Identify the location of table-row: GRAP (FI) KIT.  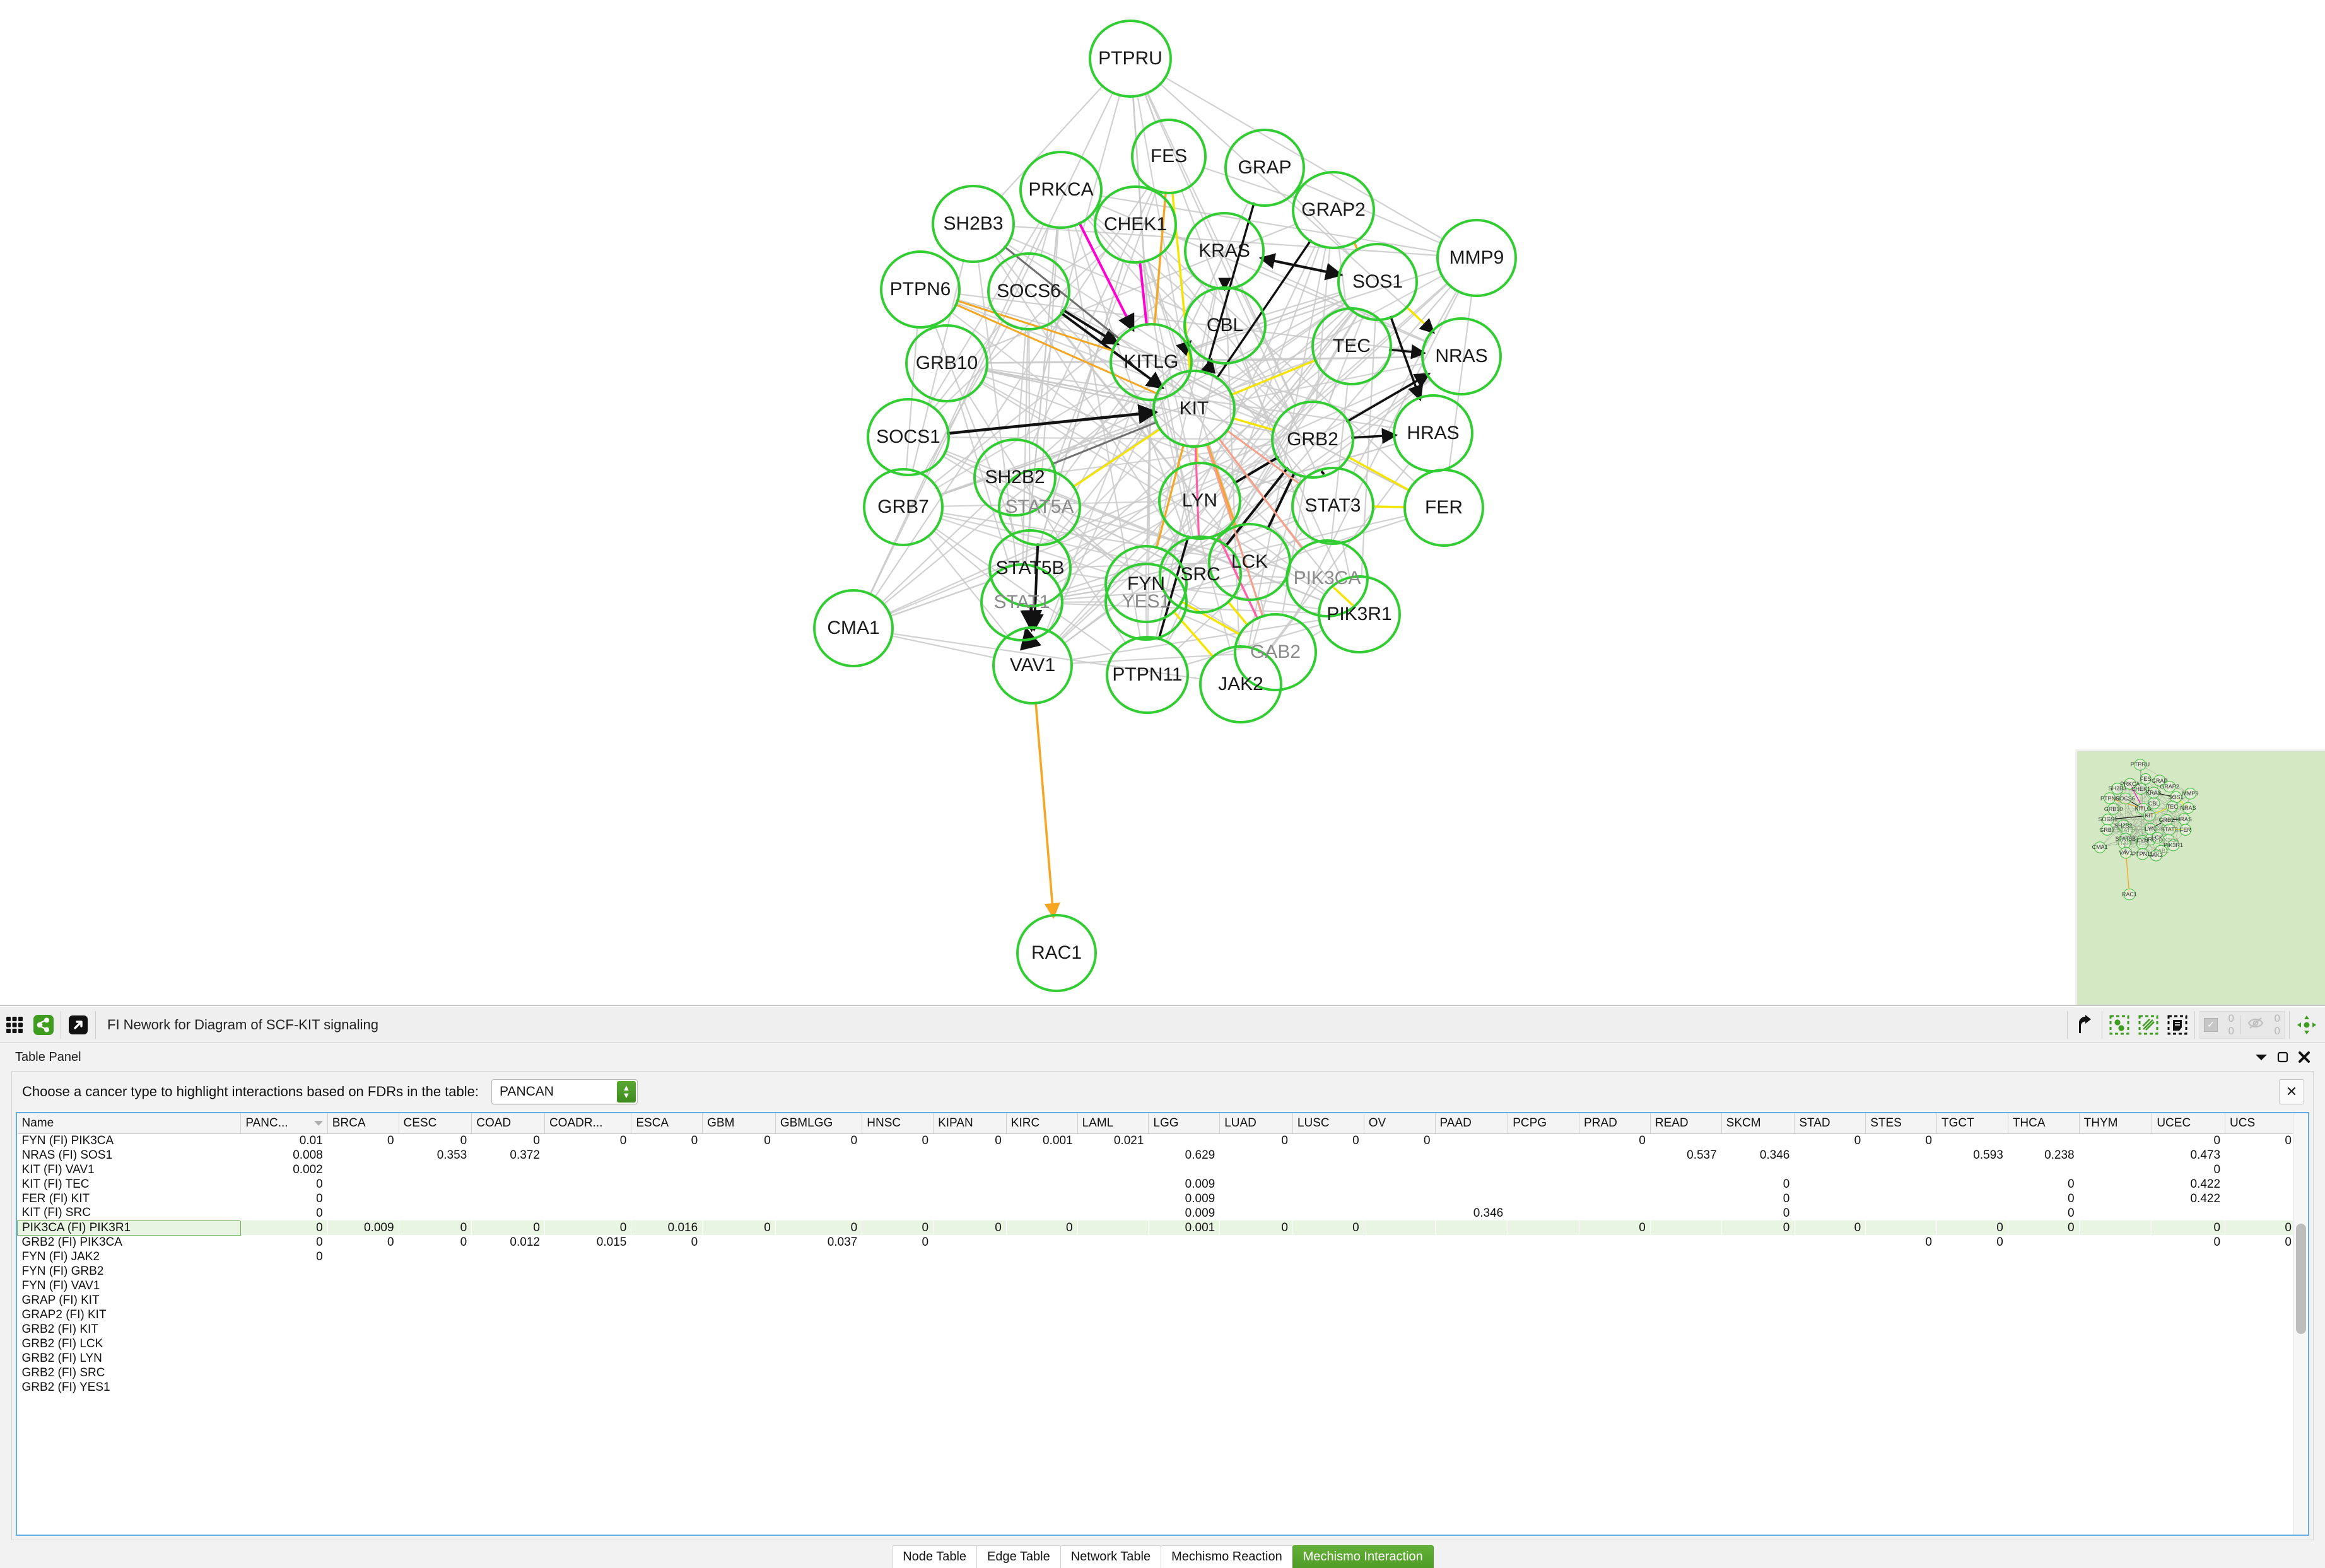
(1158, 1300).